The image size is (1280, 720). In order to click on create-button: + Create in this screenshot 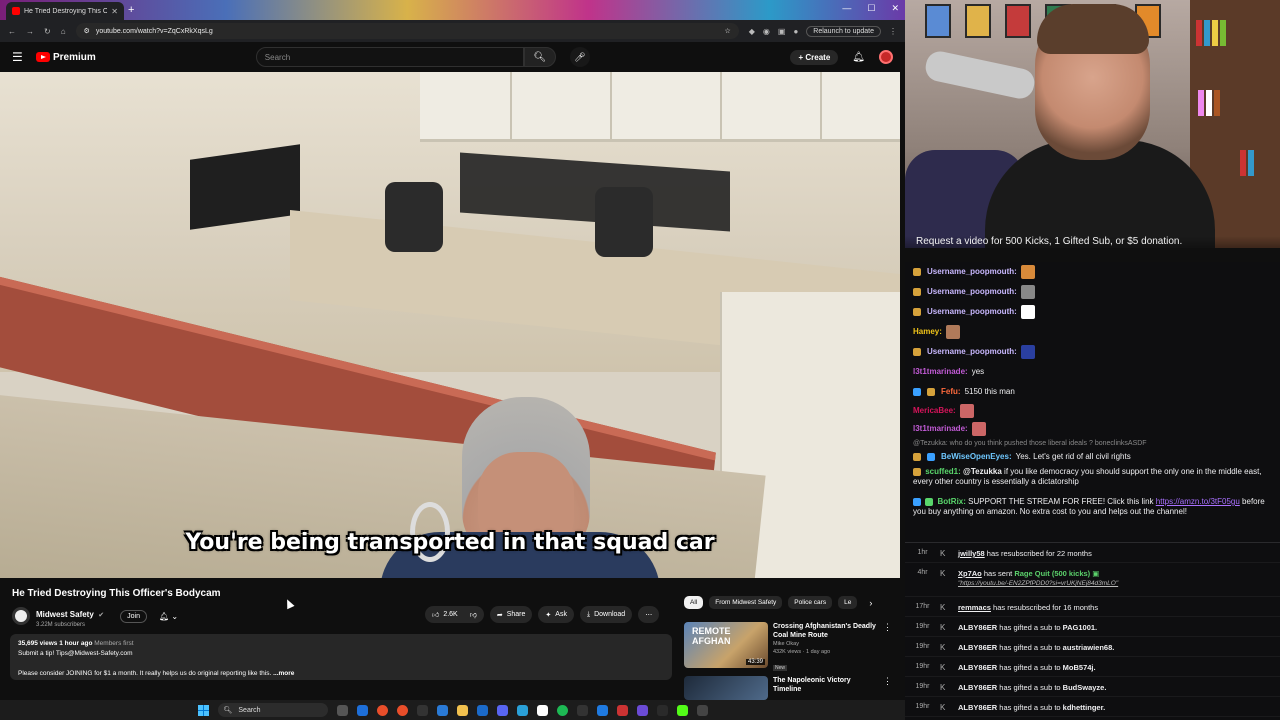, I will do `click(814, 57)`.